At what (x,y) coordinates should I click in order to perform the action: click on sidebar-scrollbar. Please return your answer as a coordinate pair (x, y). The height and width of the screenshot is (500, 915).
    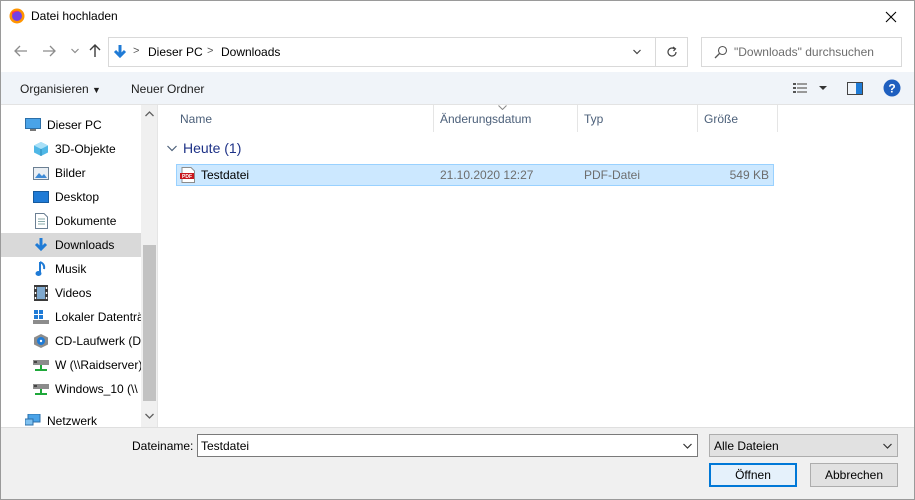
    Looking at the image, I should click on (149, 266).